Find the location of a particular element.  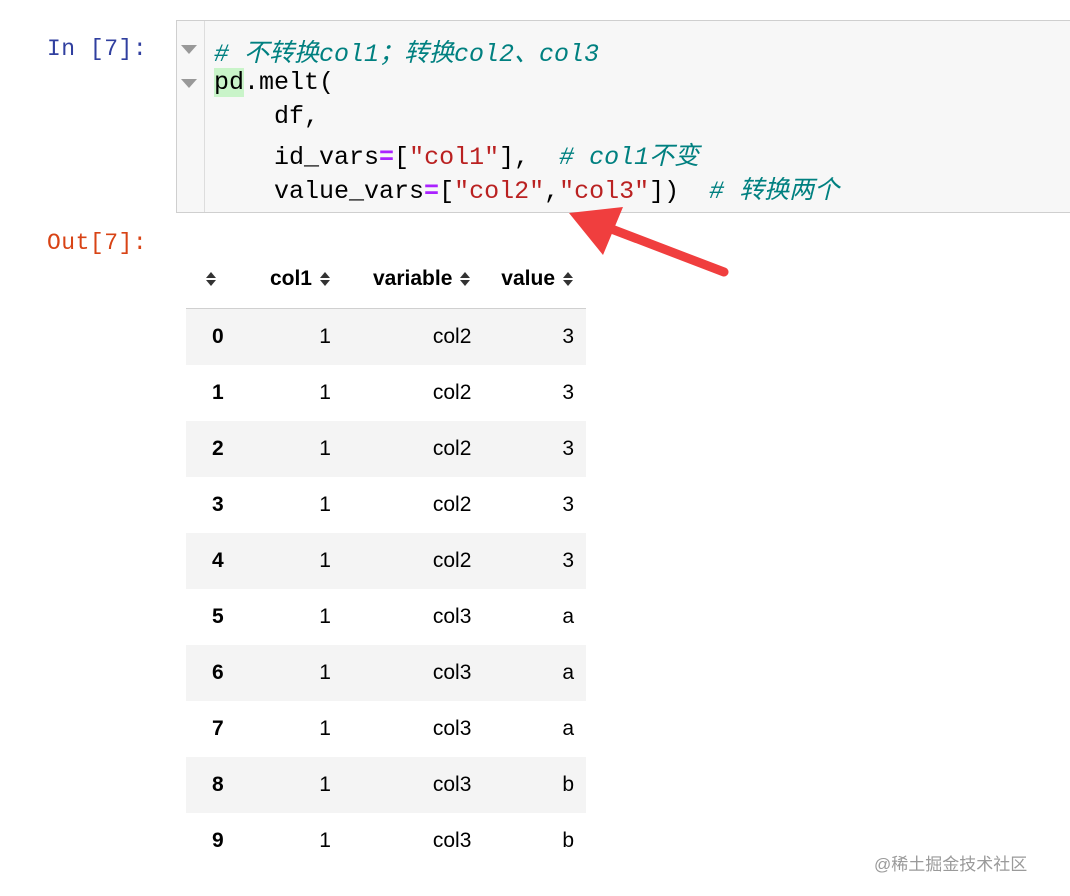

code-line-4: id_vars=["col1"], # col1不变 is located at coordinates (456, 154).